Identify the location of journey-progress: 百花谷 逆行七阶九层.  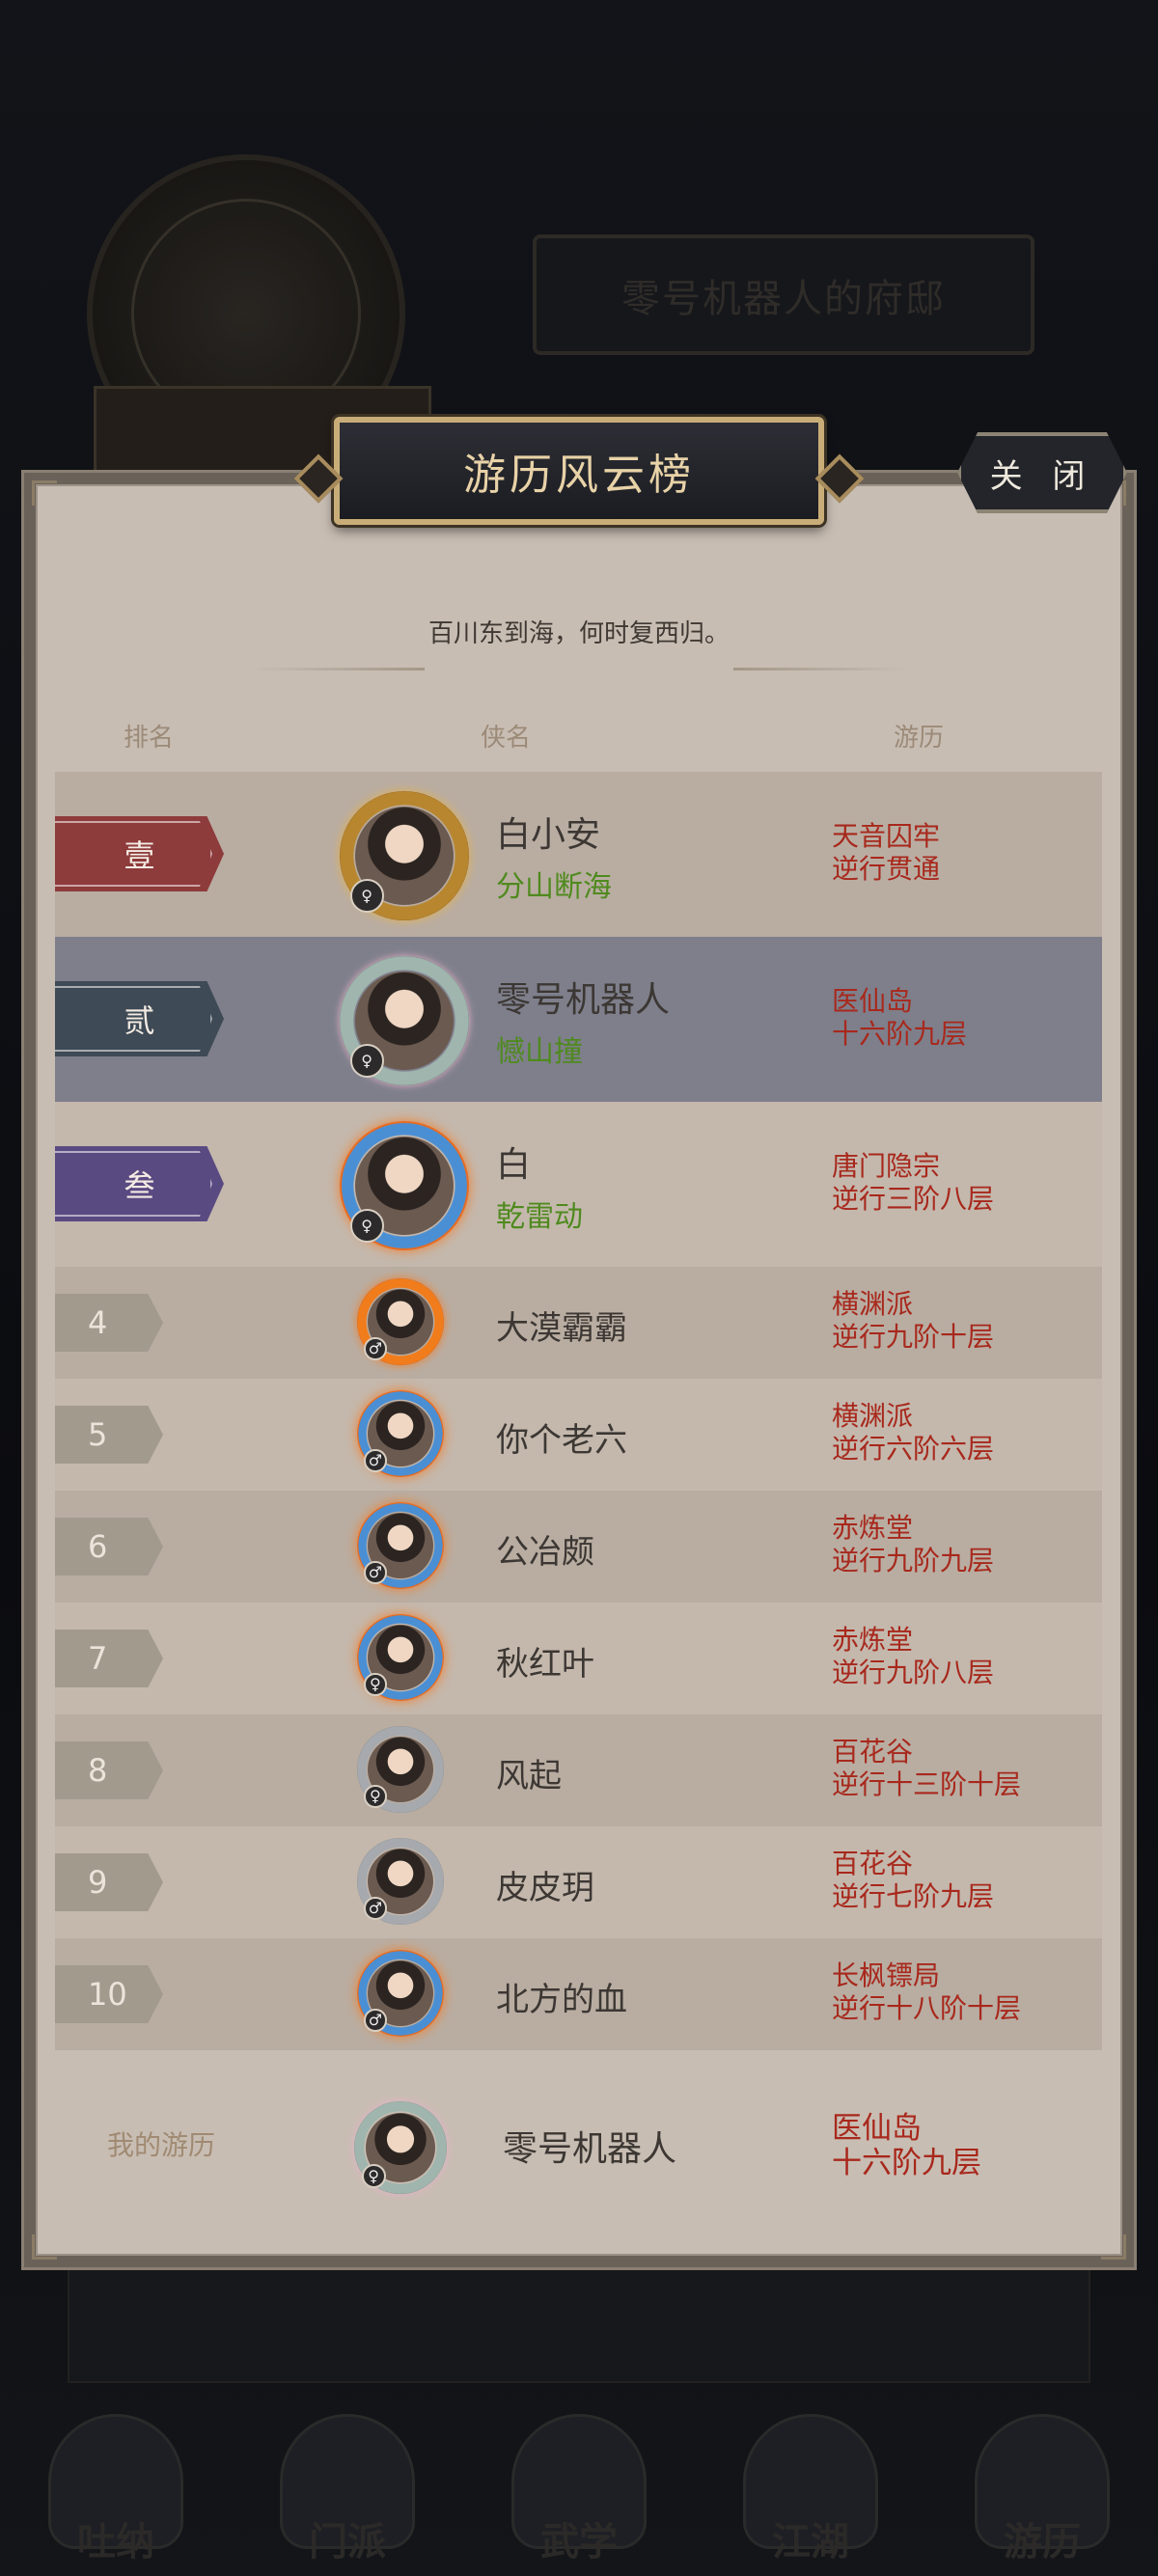
(913, 1880).